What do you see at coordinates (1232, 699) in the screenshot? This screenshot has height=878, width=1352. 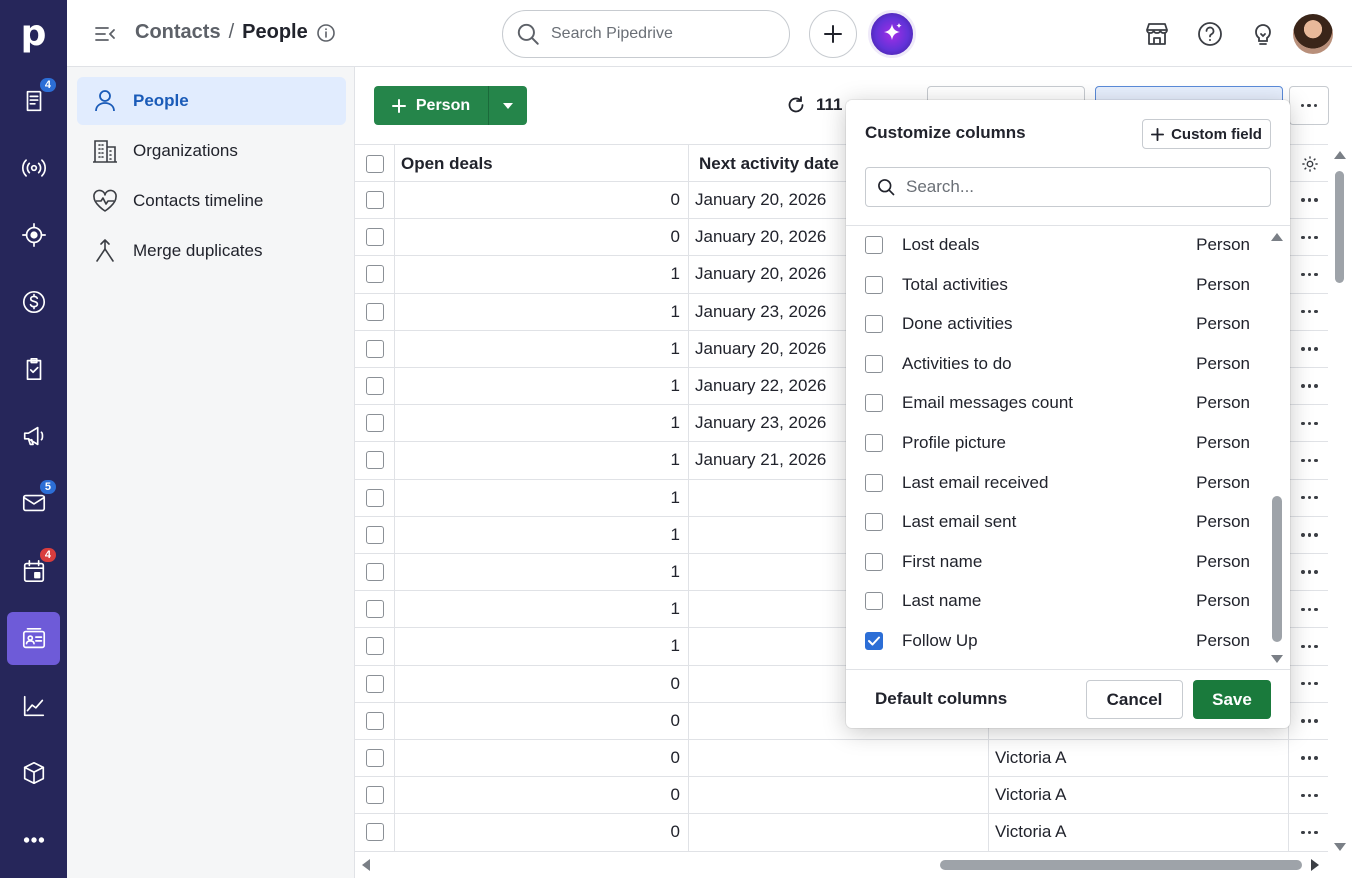 I see `save-button: Save` at bounding box center [1232, 699].